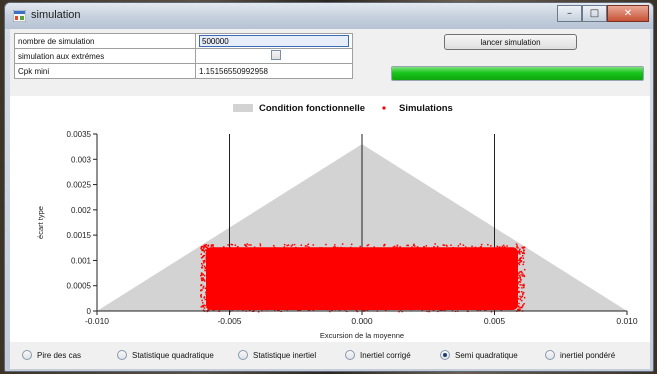  Describe the element at coordinates (274, 41) in the screenshot. I see `n-sim-input` at that location.